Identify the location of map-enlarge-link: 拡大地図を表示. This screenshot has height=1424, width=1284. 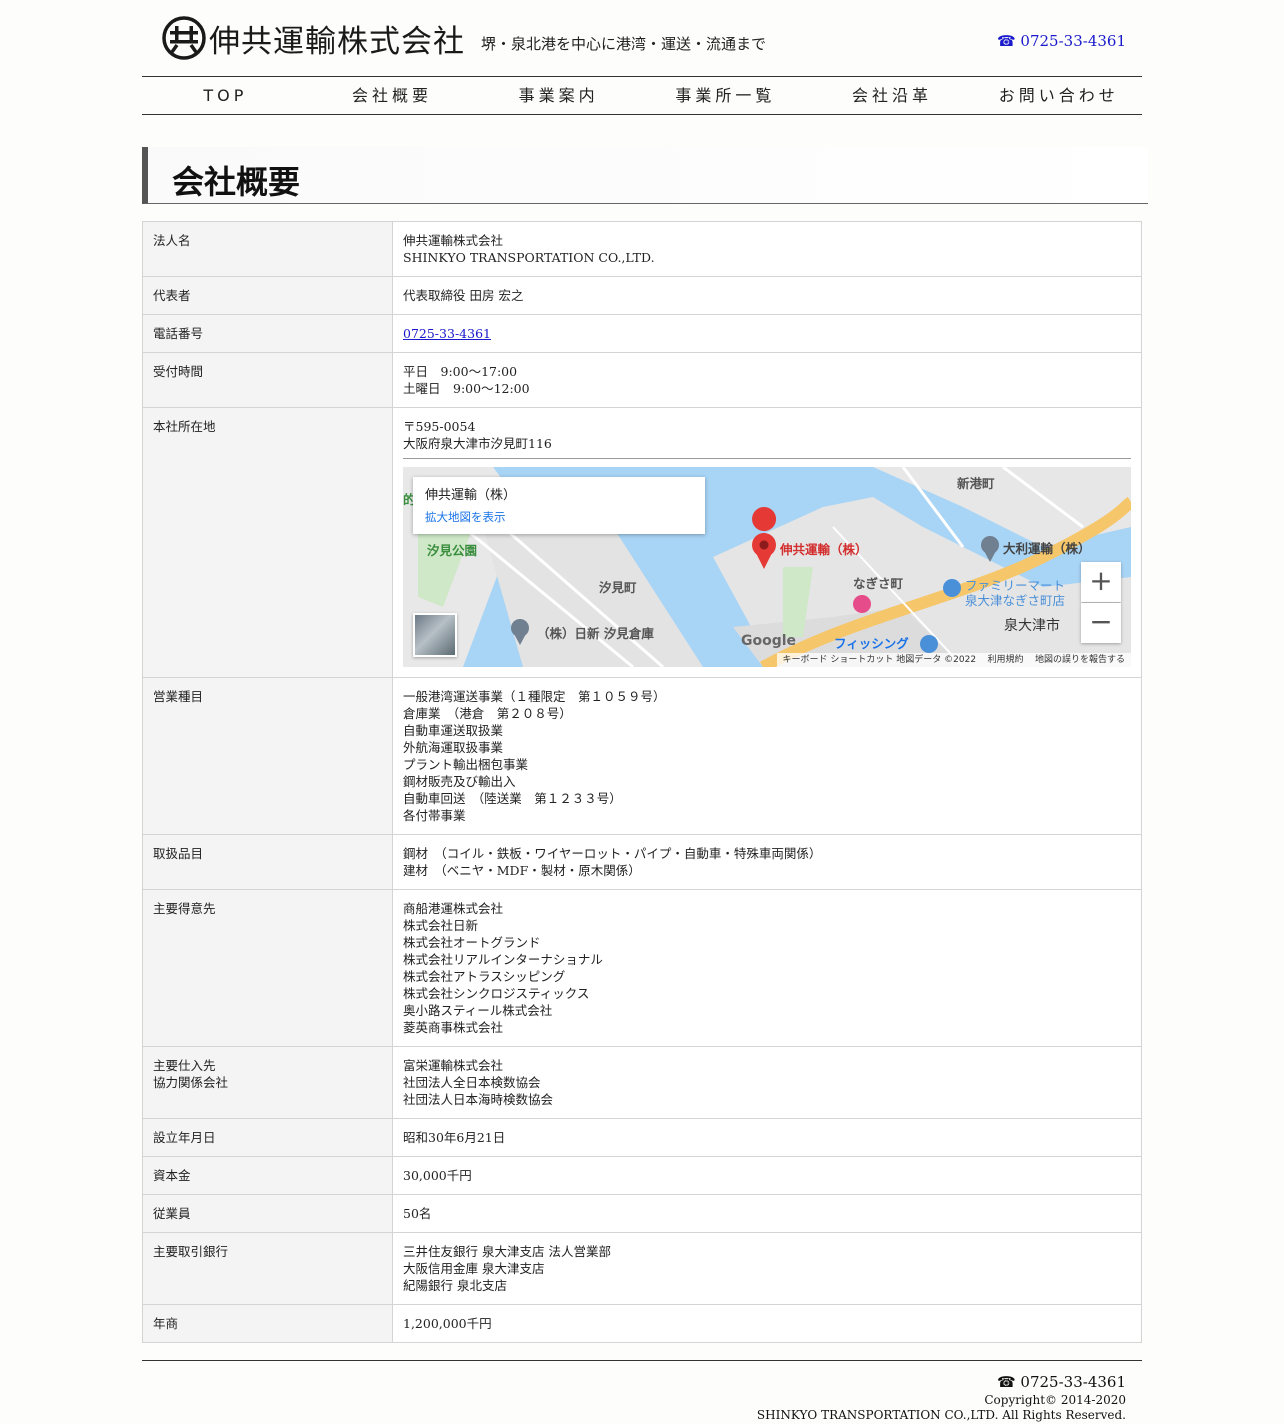
(465, 517).